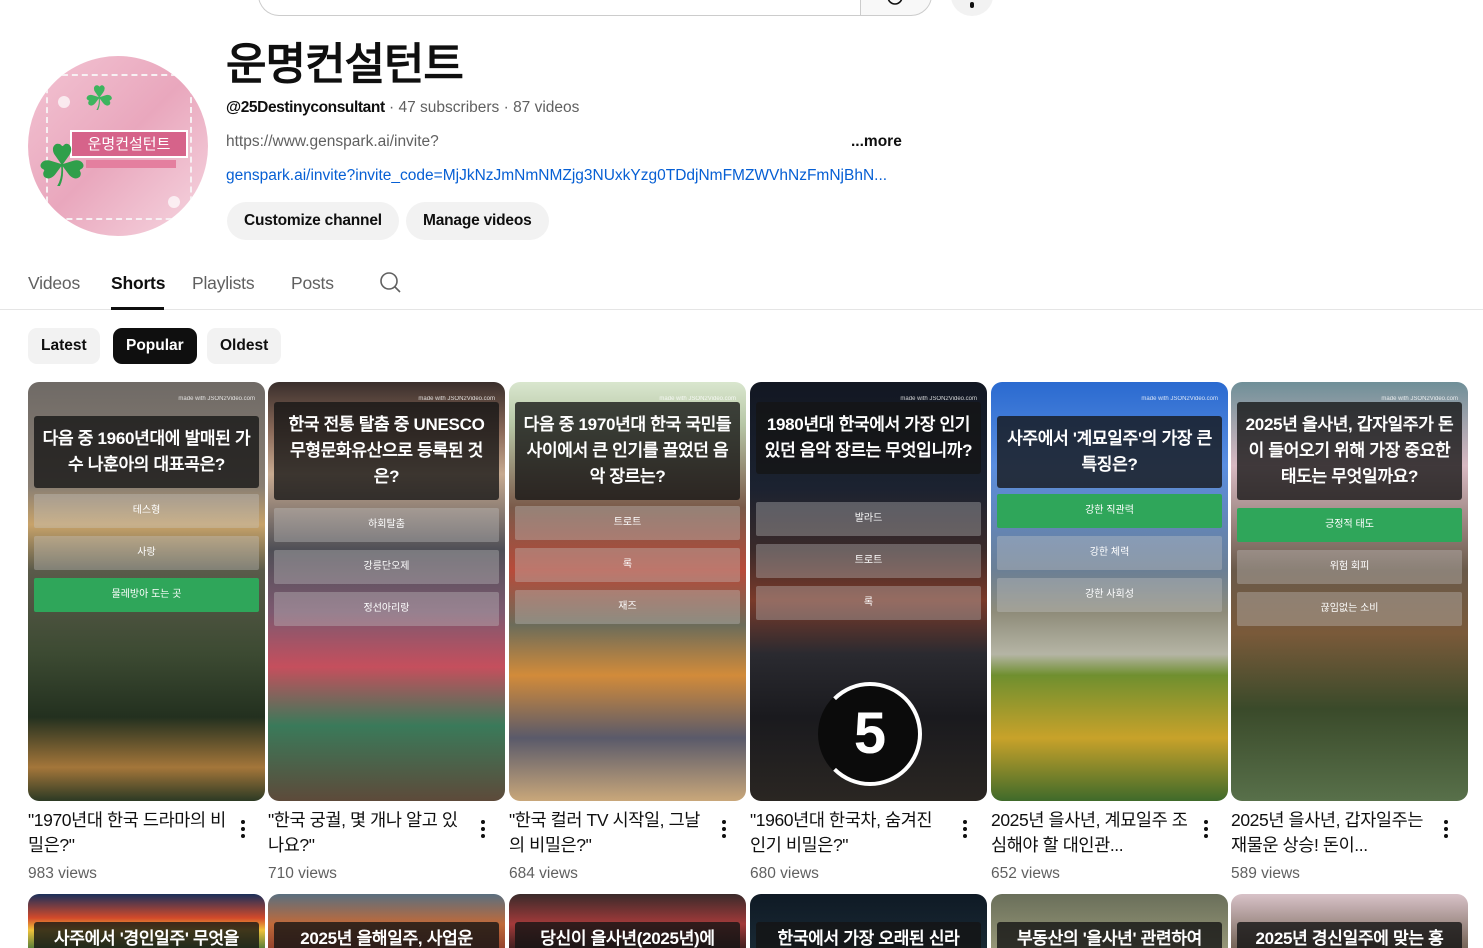 The width and height of the screenshot is (1483, 948). I want to click on short-thumbnail: 당신이 을사년(2025년)에, so click(627, 921).